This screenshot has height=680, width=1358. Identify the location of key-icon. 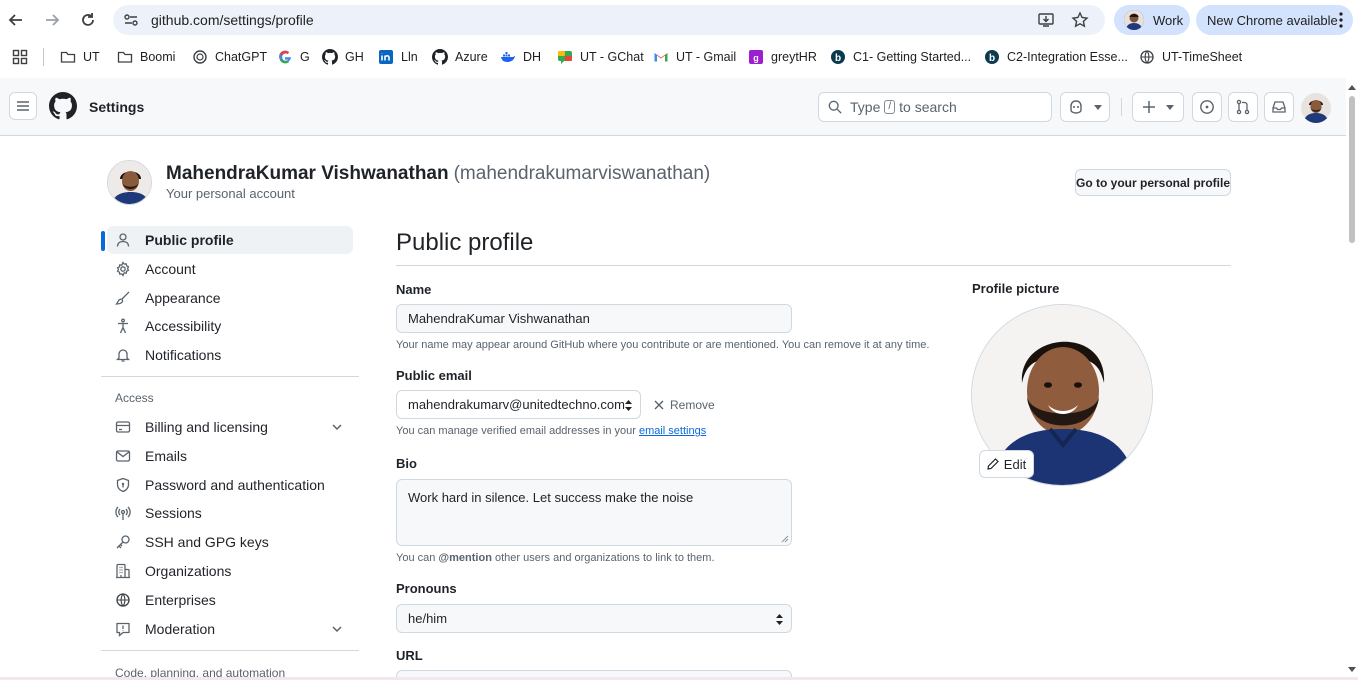
(123, 542).